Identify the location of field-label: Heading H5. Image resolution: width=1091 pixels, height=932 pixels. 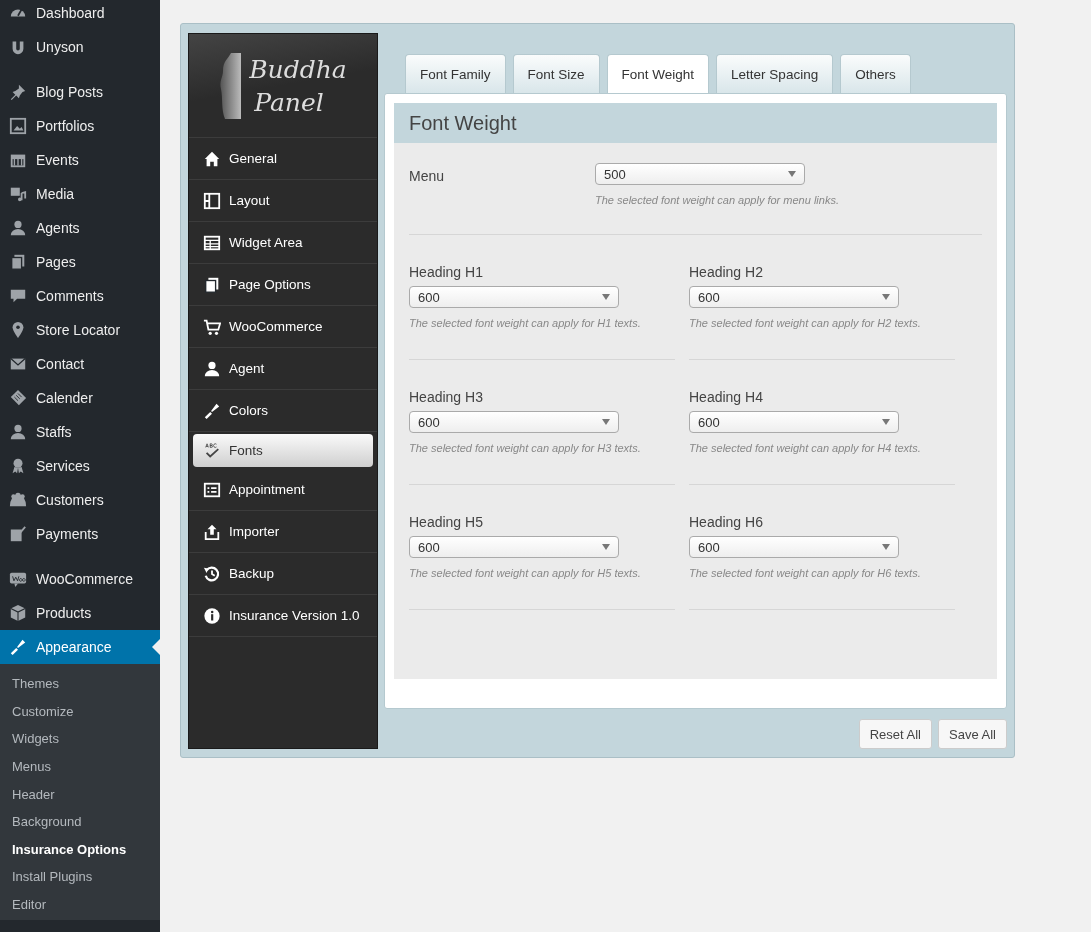
(446, 522).